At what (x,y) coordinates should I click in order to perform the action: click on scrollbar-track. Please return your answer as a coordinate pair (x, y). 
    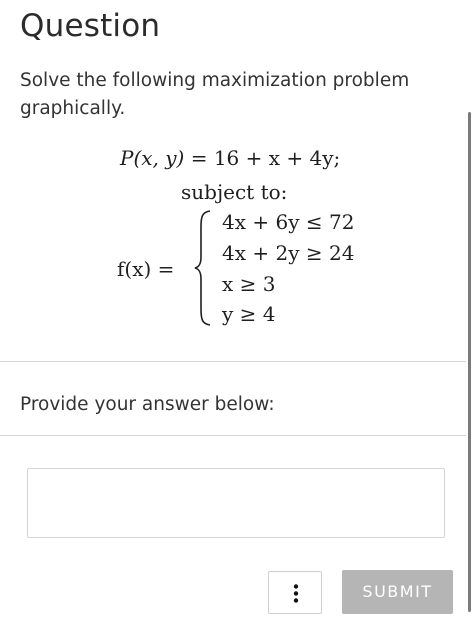
    Looking at the image, I should click on (470, 320).